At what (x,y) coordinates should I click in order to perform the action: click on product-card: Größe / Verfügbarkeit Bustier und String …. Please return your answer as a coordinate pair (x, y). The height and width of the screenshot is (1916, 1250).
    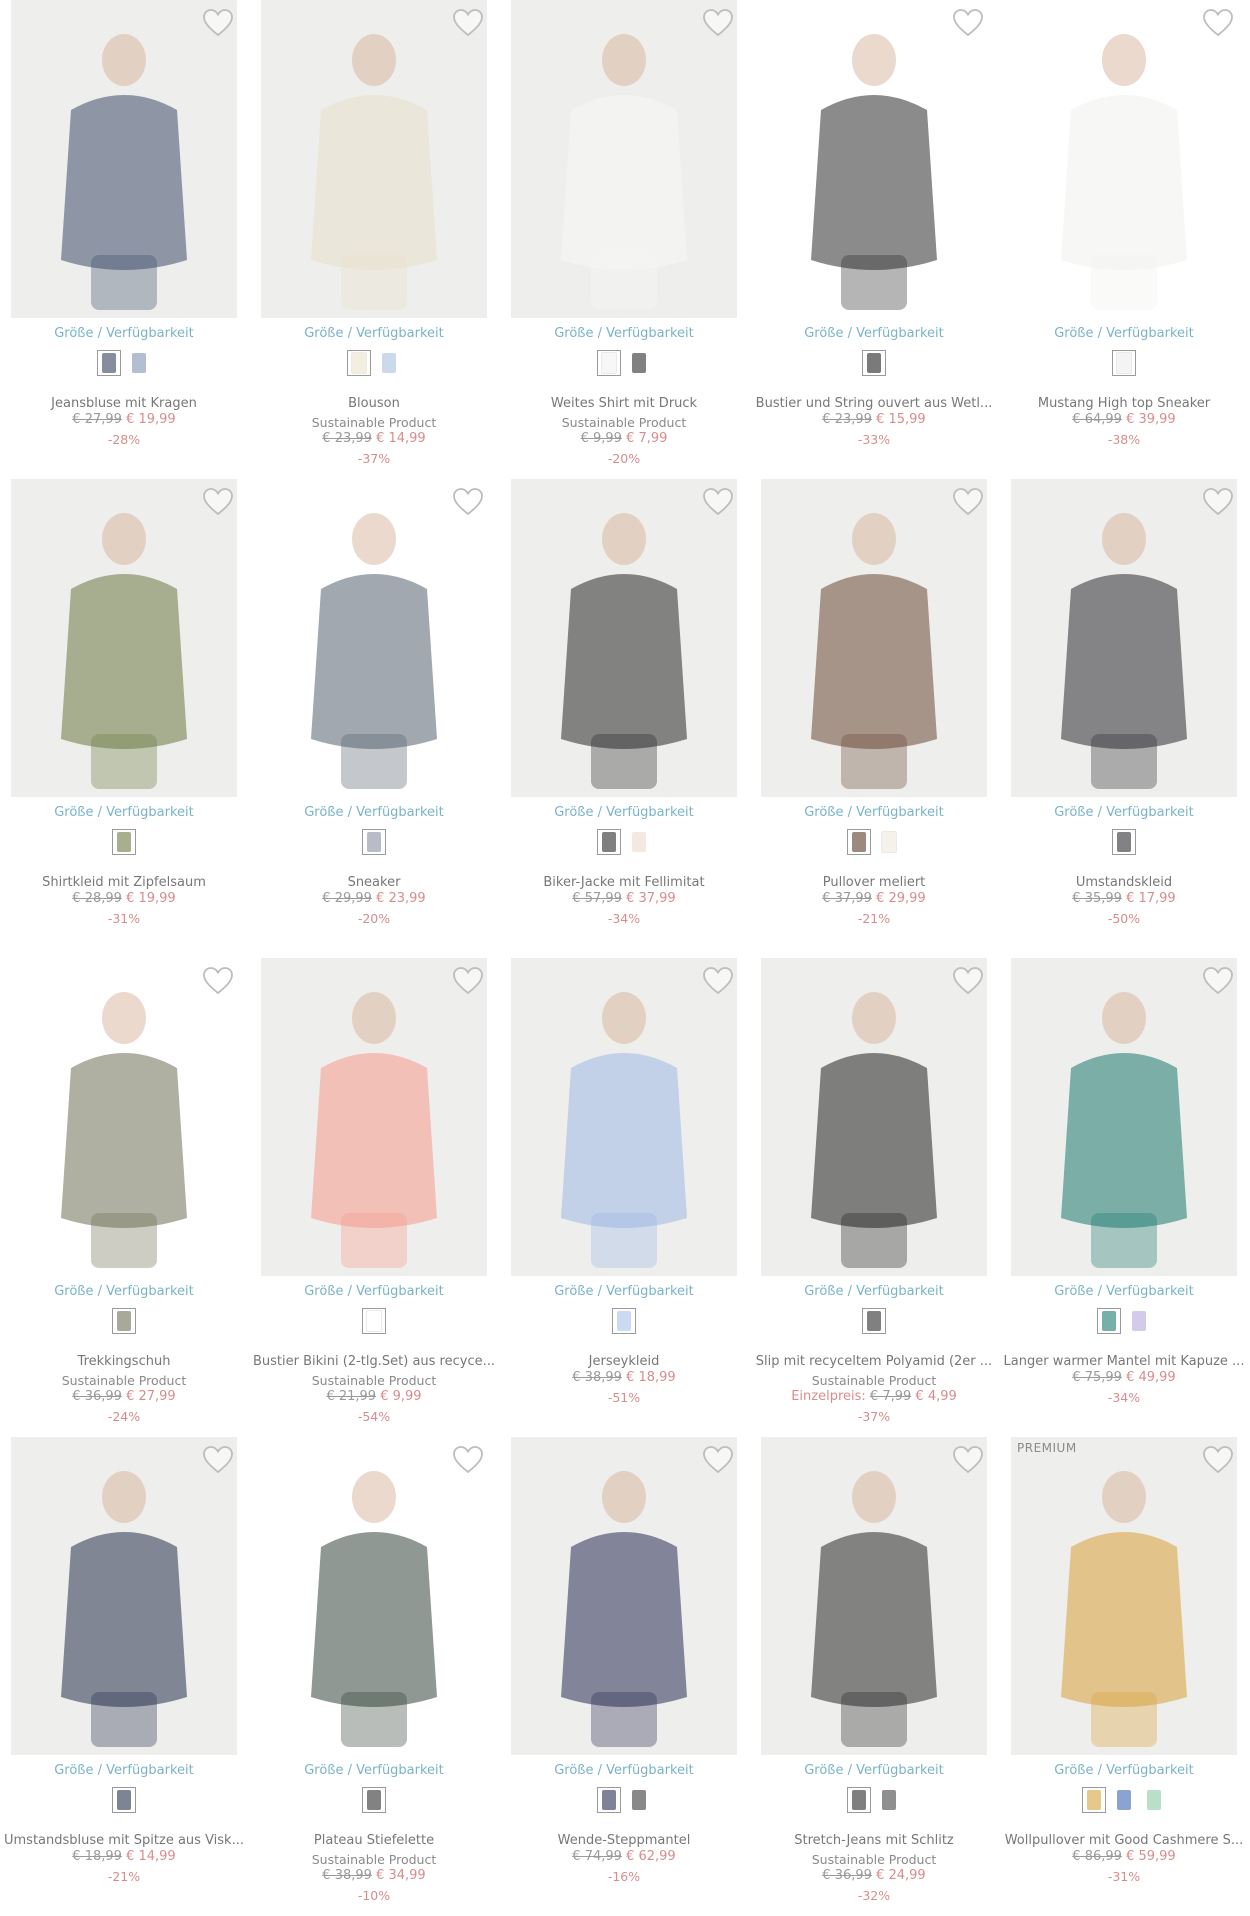
    Looking at the image, I should click on (874, 235).